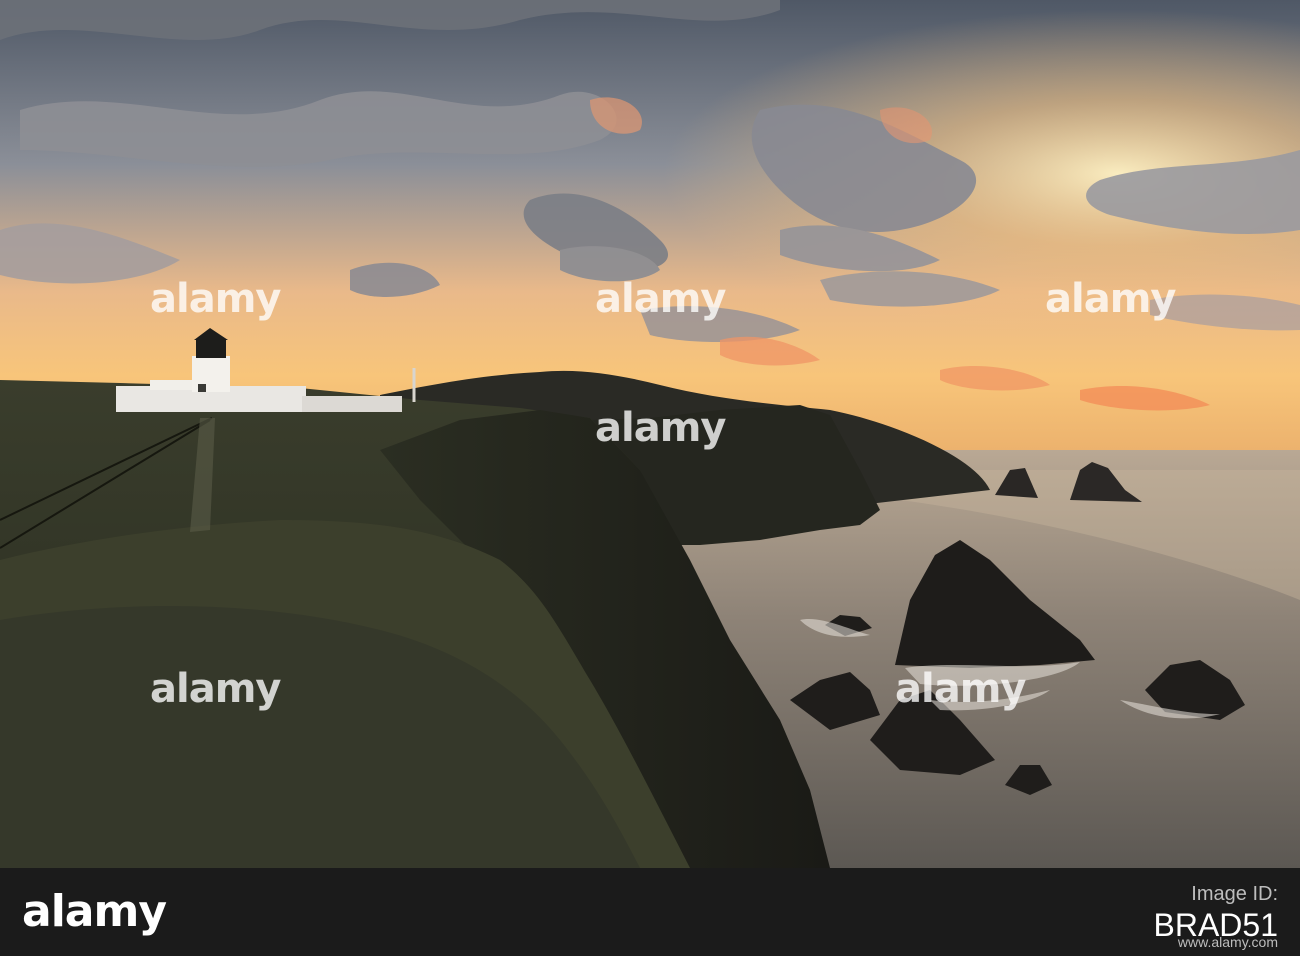 The width and height of the screenshot is (1300, 956). What do you see at coordinates (211, 349) in the screenshot?
I see `lighthouse-lantern` at bounding box center [211, 349].